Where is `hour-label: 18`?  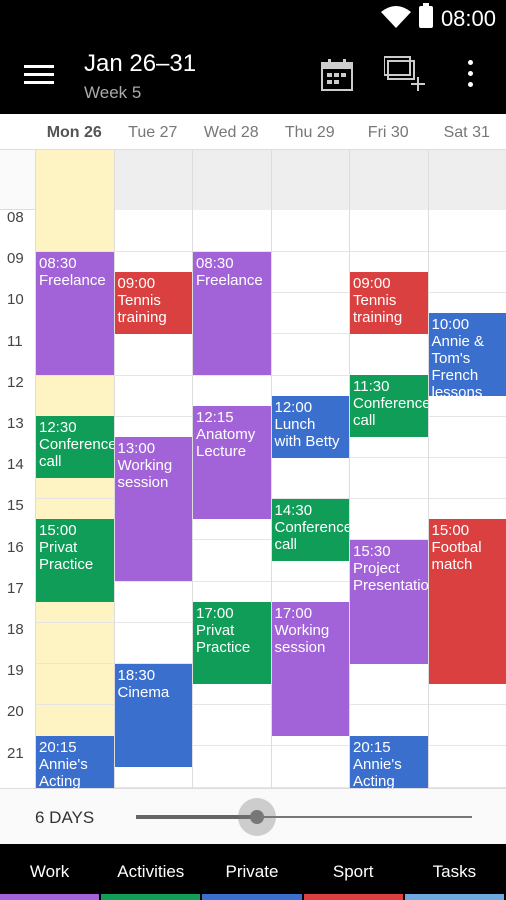
hour-label: 18 is located at coordinates (15, 629).